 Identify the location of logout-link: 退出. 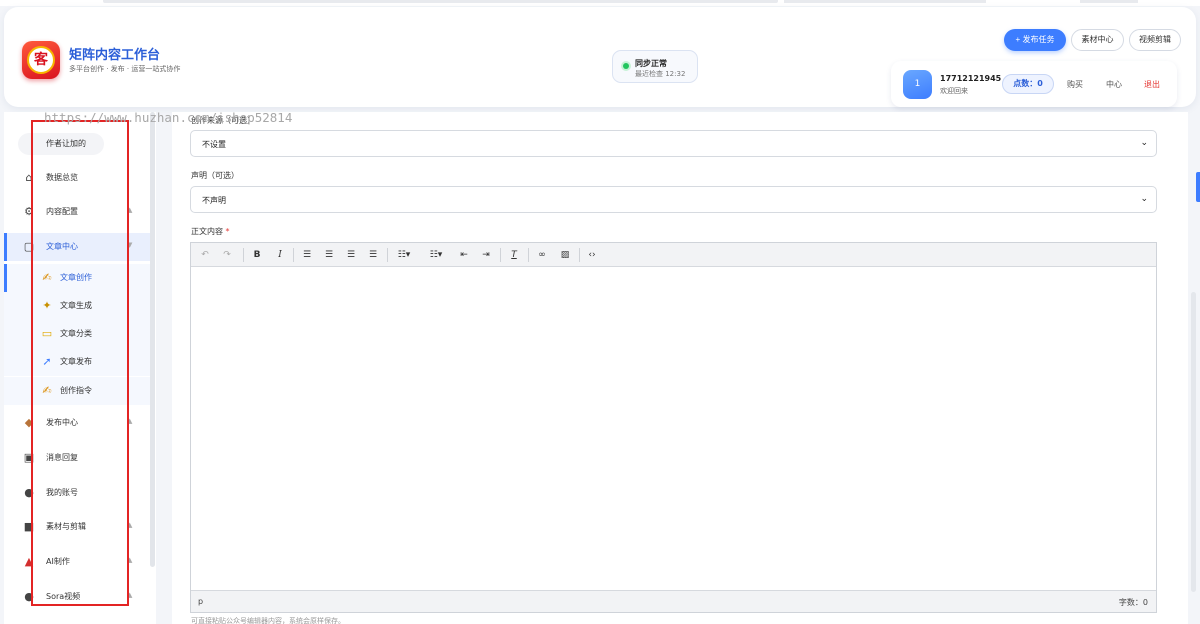
(1152, 84).